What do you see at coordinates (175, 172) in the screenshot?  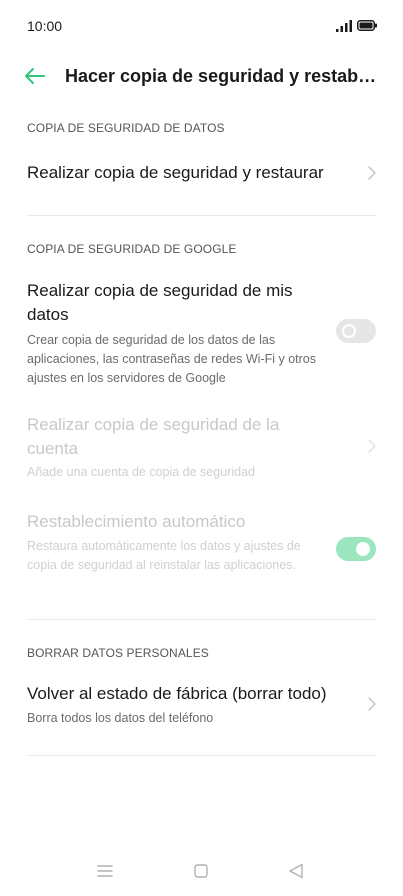 I see `backup-restore-title: Realizar copia de seguridad y restaurar` at bounding box center [175, 172].